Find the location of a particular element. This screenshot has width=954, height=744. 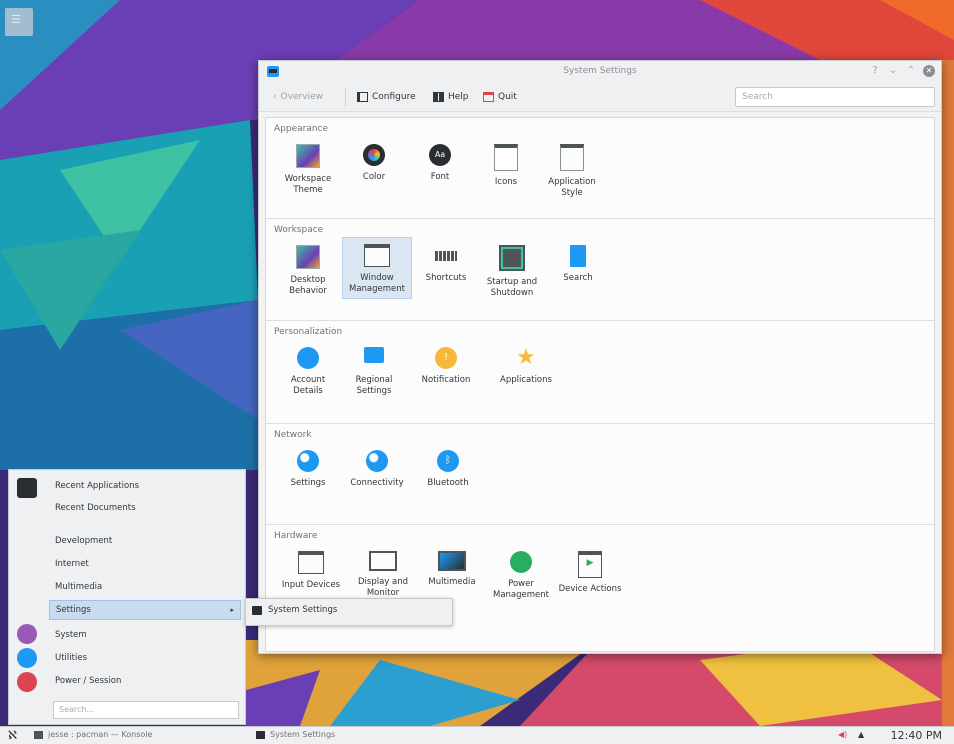

network-settings-icon is located at coordinates (308, 461).